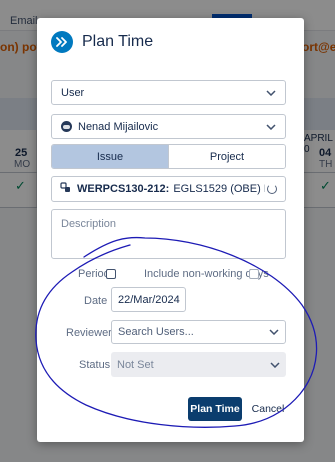 This screenshot has height=462, width=335. Describe the element at coordinates (168, 234) in the screenshot. I see `description-field: Description` at that location.